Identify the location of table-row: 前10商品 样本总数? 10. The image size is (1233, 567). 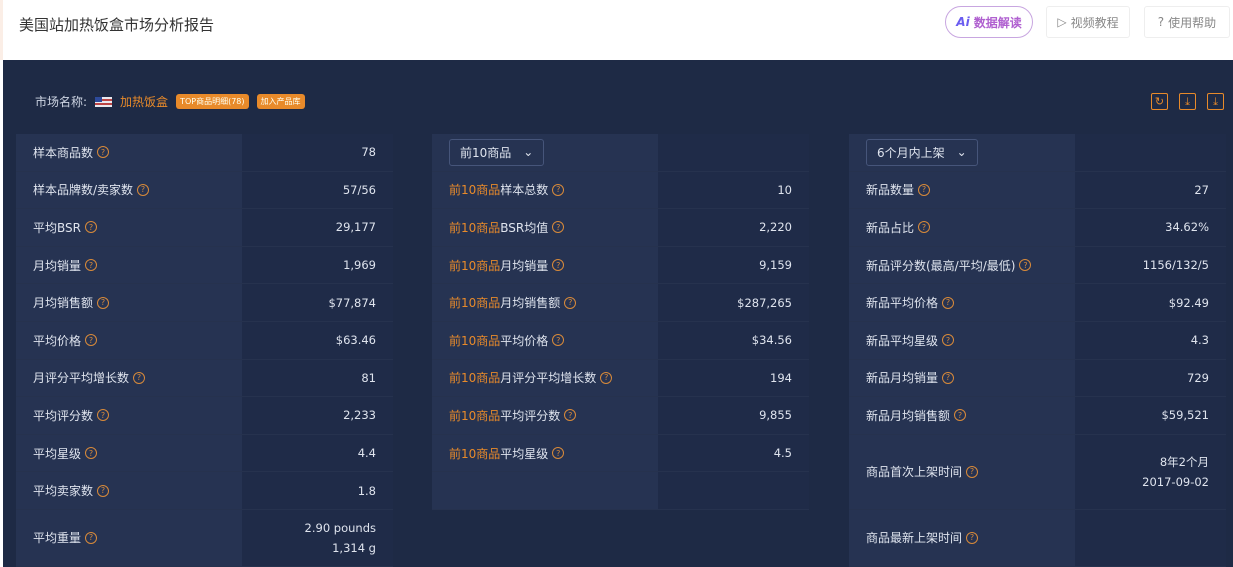
(620, 190).